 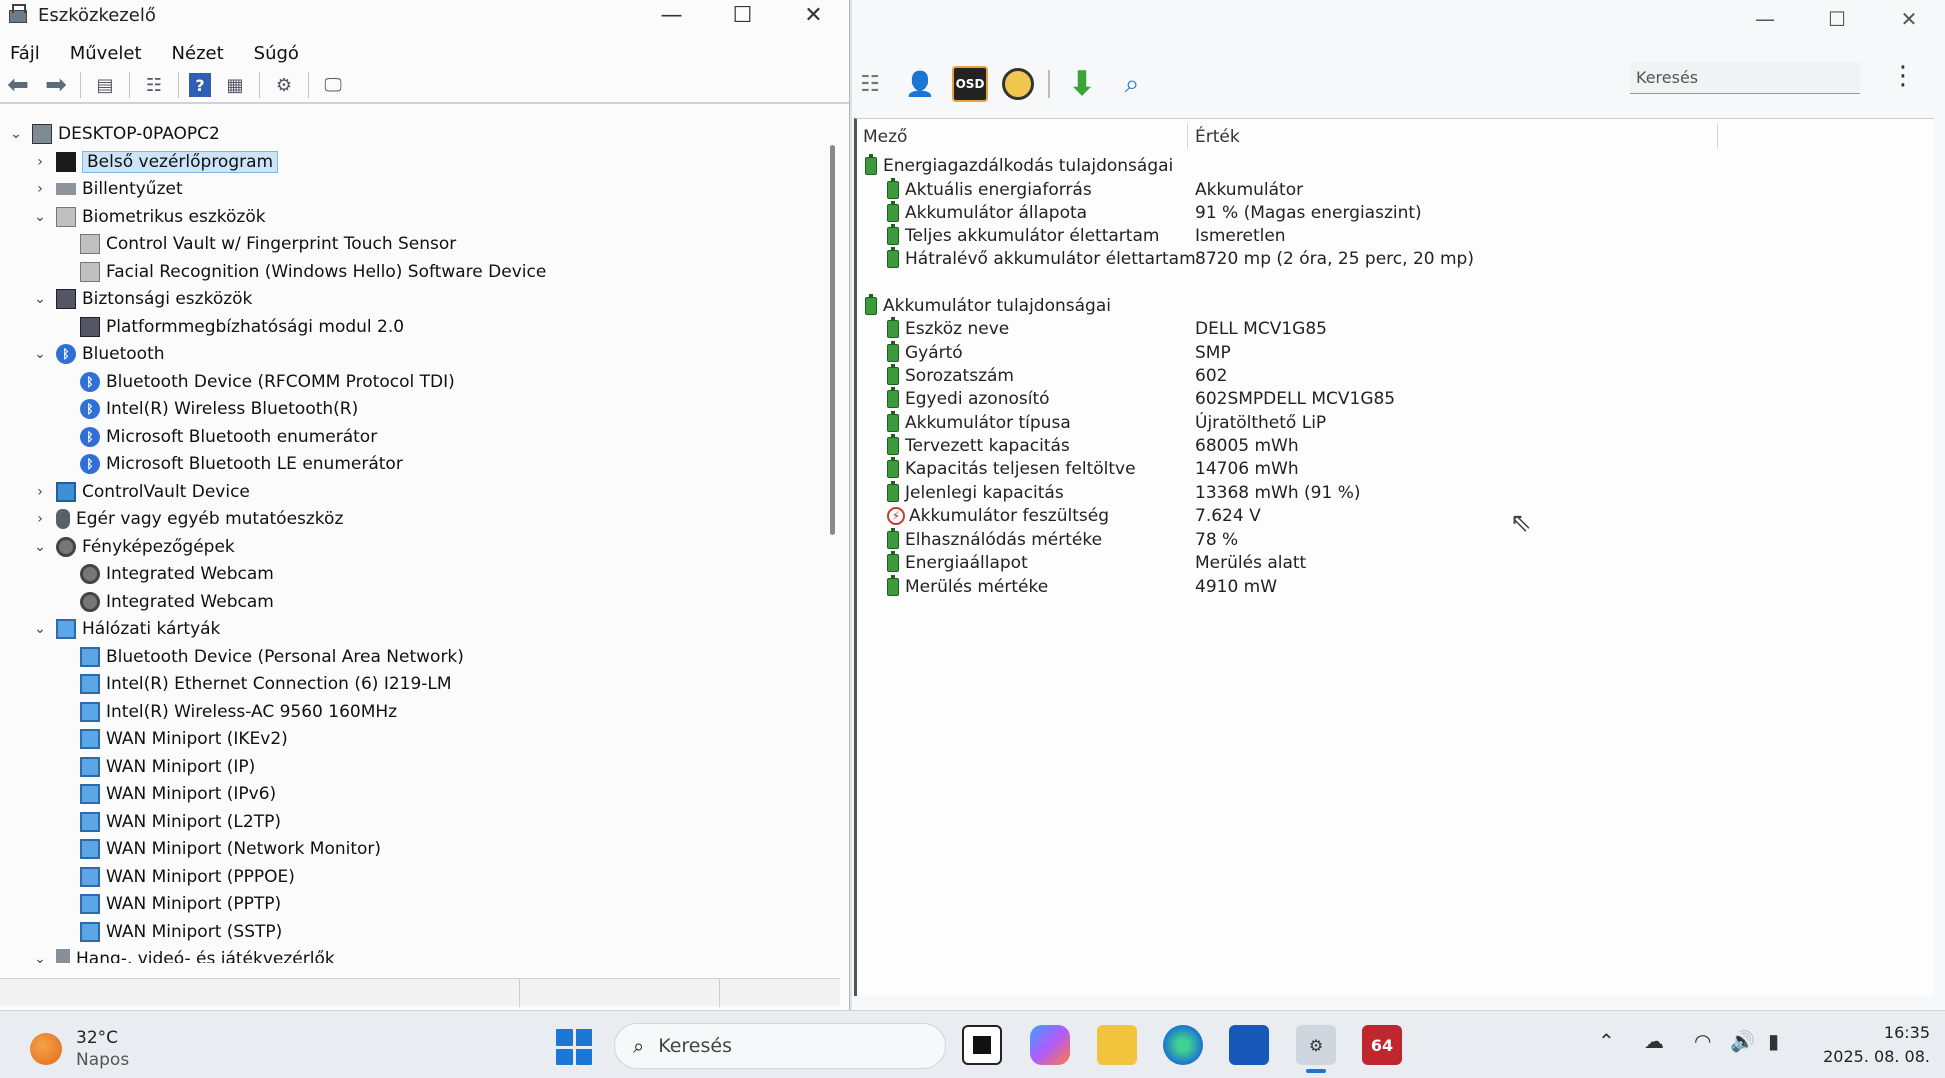 What do you see at coordinates (169, 932) in the screenshot?
I see `tree-node: WAN Miniport (SSTP)` at bounding box center [169, 932].